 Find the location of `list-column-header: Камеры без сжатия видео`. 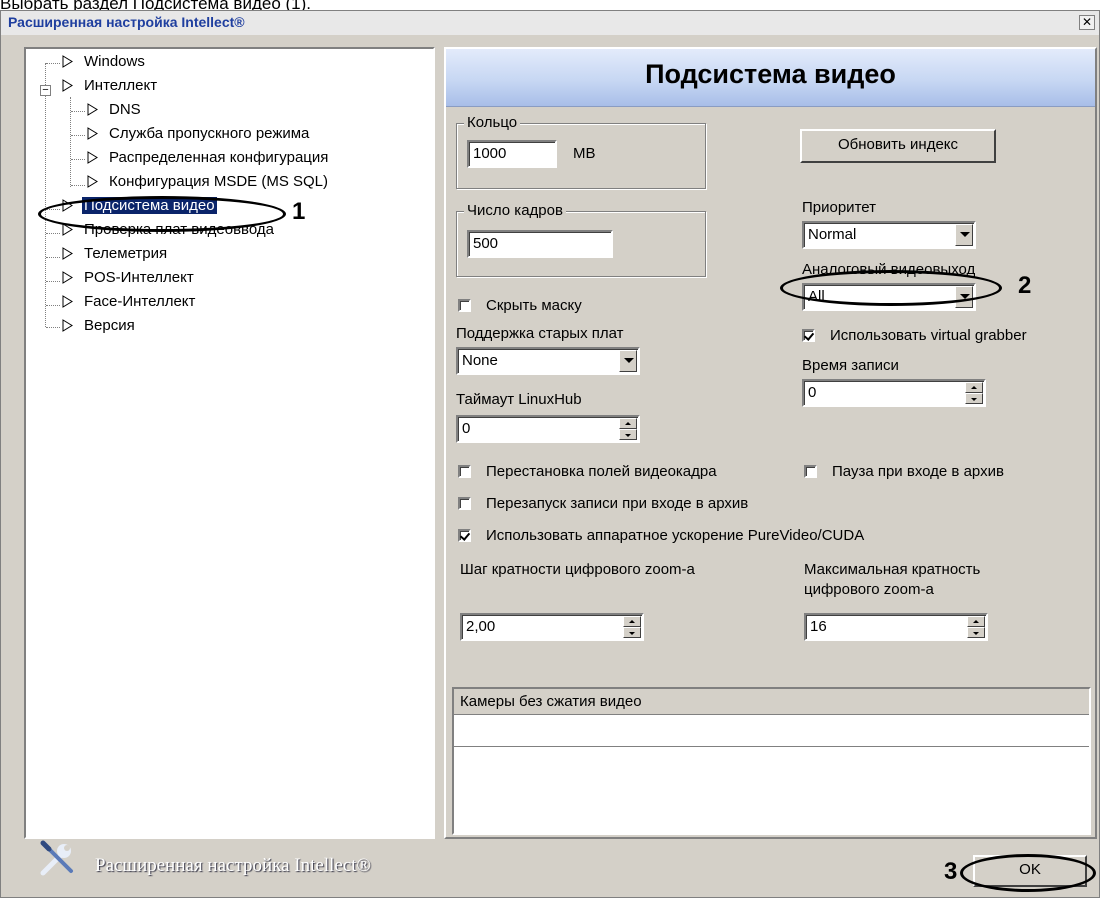

list-column-header: Камеры без сжатия видео is located at coordinates (771, 702).